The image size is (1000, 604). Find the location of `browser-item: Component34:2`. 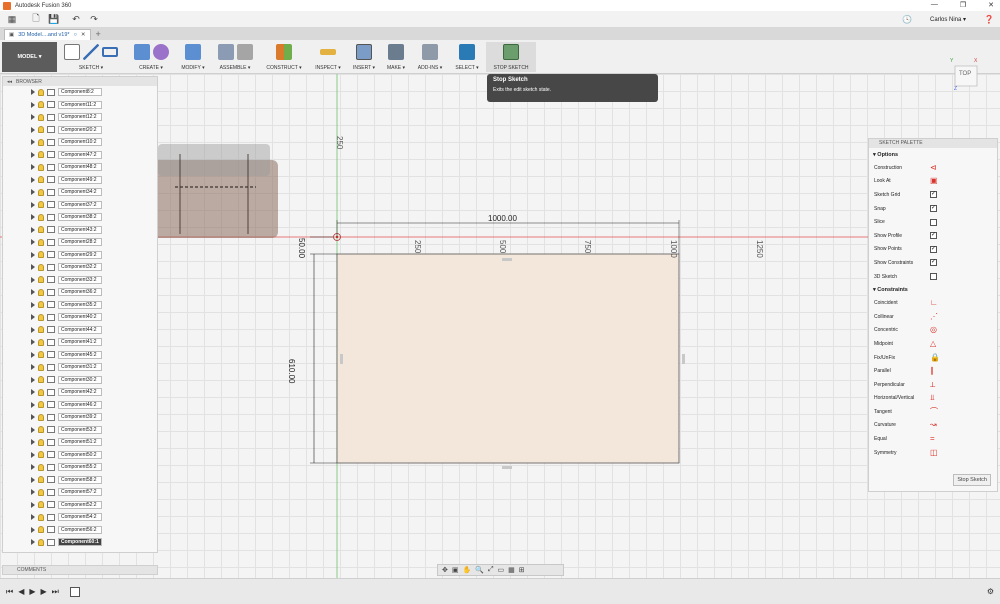

browser-item: Component34:2 is located at coordinates (80, 192).